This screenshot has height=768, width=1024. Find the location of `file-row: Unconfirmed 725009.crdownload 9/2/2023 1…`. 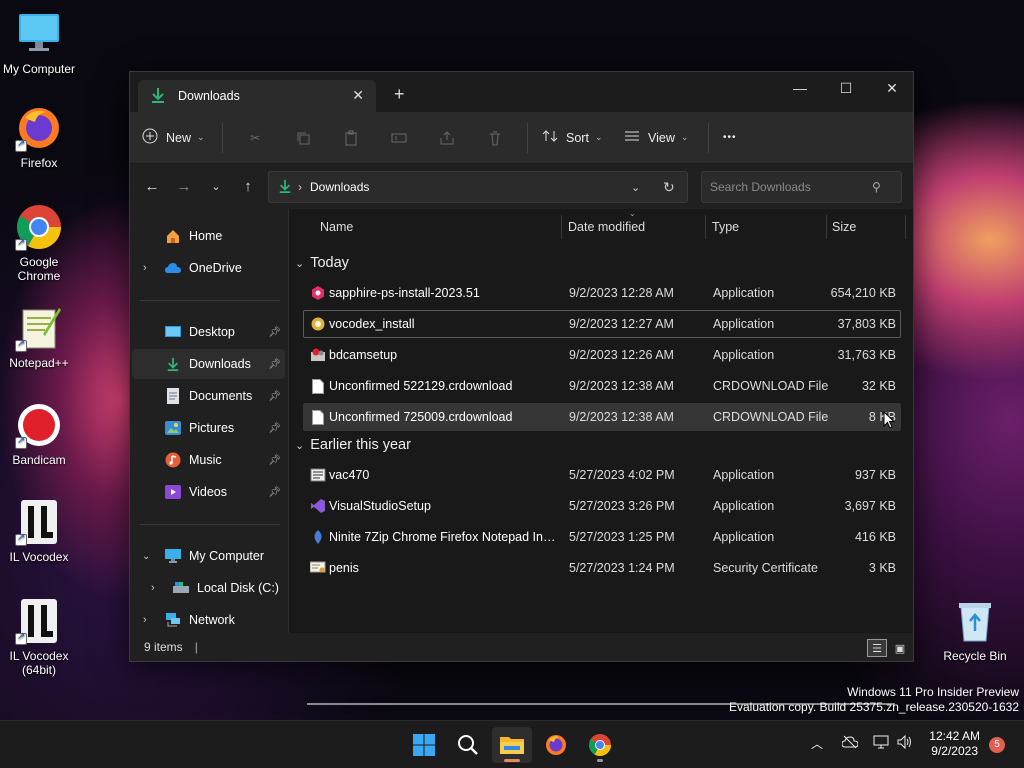

file-row: Unconfirmed 725009.crdownload 9/2/2023 1… is located at coordinates (602, 417).